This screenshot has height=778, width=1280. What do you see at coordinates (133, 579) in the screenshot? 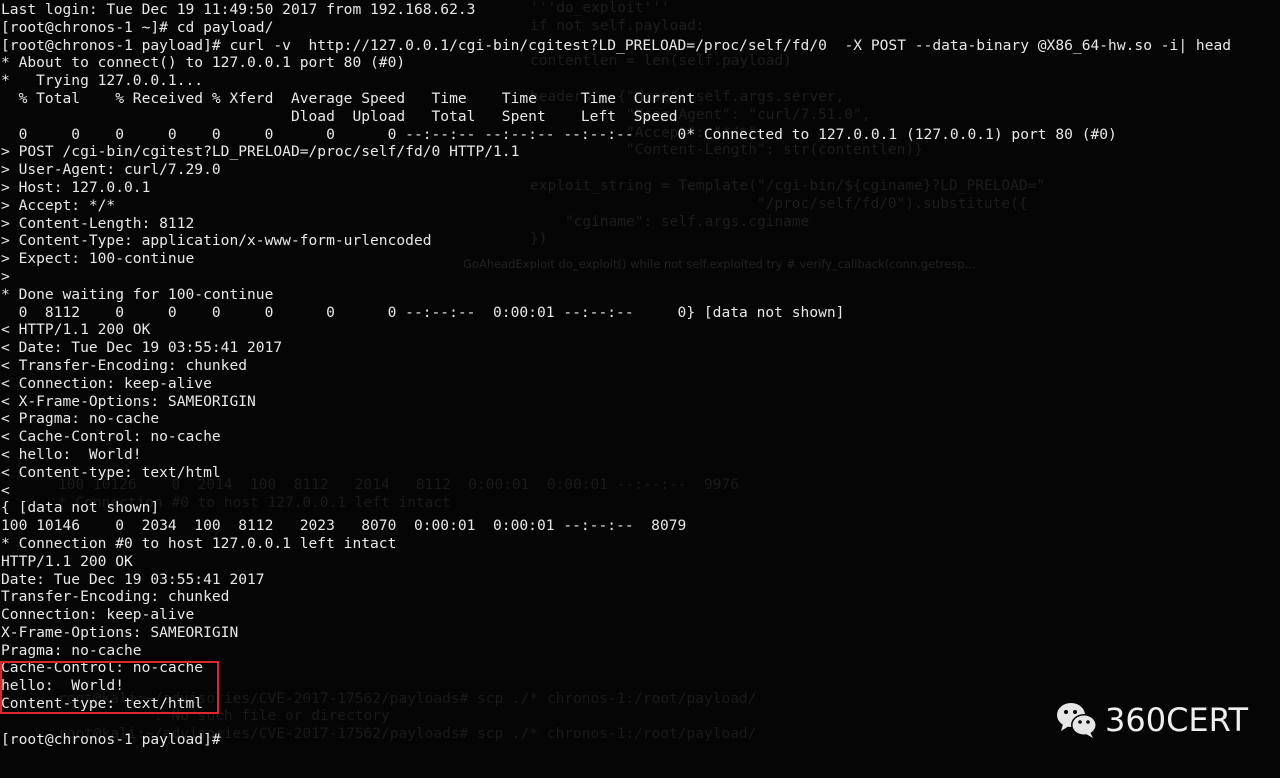
I see `terminal-line: Date: Tue Dec 19 03:55:41 2017` at bounding box center [133, 579].